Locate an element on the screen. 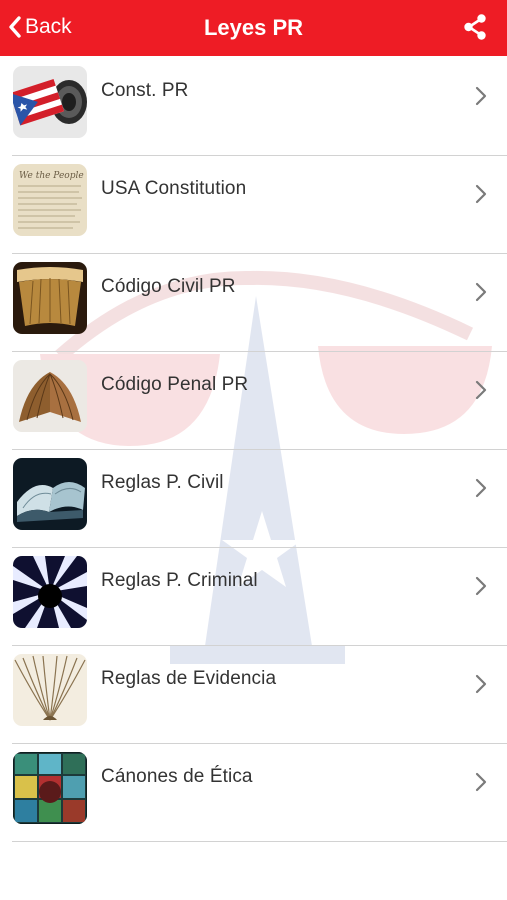  nav-bar: Back Leyes PR is located at coordinates (253, 28).